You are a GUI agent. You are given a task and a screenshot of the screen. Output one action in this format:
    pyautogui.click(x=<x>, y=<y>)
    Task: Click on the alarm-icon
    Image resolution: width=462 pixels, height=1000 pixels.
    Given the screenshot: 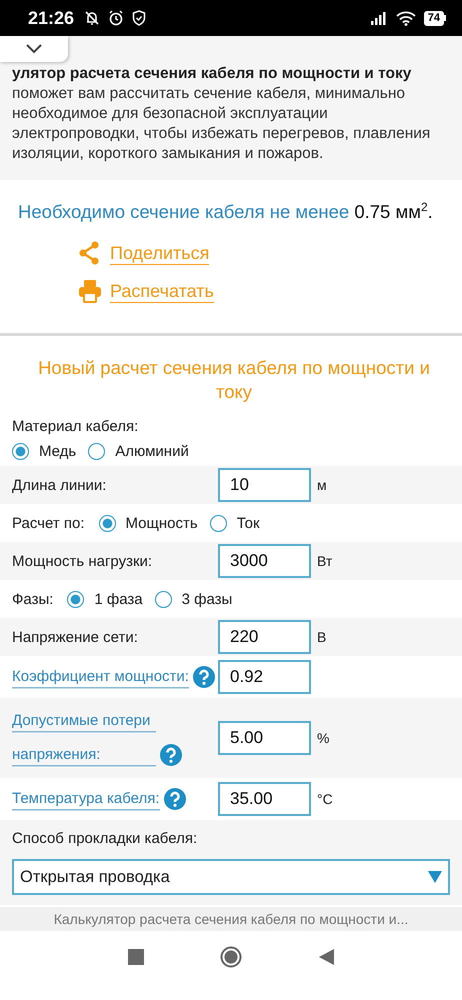 What is the action you would take?
    pyautogui.click(x=116, y=18)
    